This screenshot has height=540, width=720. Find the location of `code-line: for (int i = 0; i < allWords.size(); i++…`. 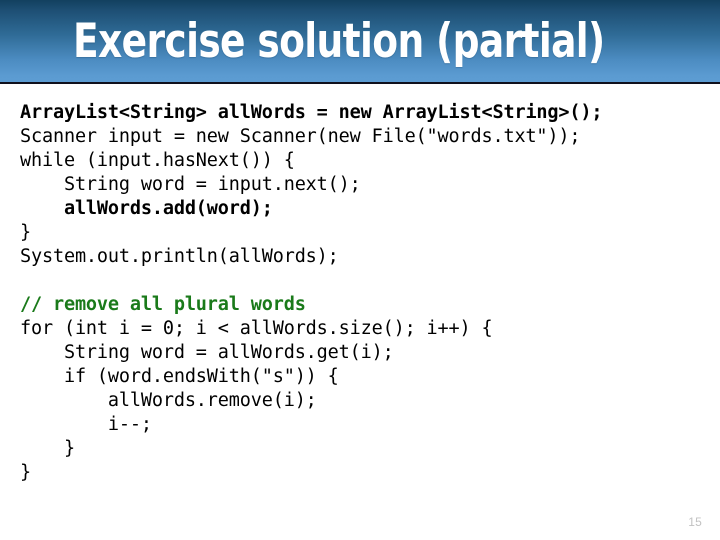

code-line: for (int i = 0; i < allWords.size(); i++… is located at coordinates (256, 328).